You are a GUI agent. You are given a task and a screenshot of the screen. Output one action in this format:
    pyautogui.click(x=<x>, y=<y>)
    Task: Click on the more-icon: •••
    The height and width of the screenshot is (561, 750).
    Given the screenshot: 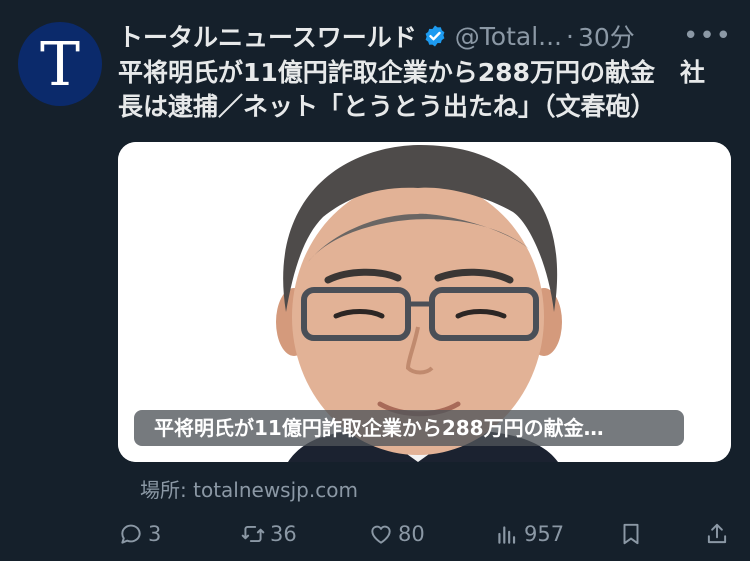 What is the action you would take?
    pyautogui.click(x=707, y=36)
    